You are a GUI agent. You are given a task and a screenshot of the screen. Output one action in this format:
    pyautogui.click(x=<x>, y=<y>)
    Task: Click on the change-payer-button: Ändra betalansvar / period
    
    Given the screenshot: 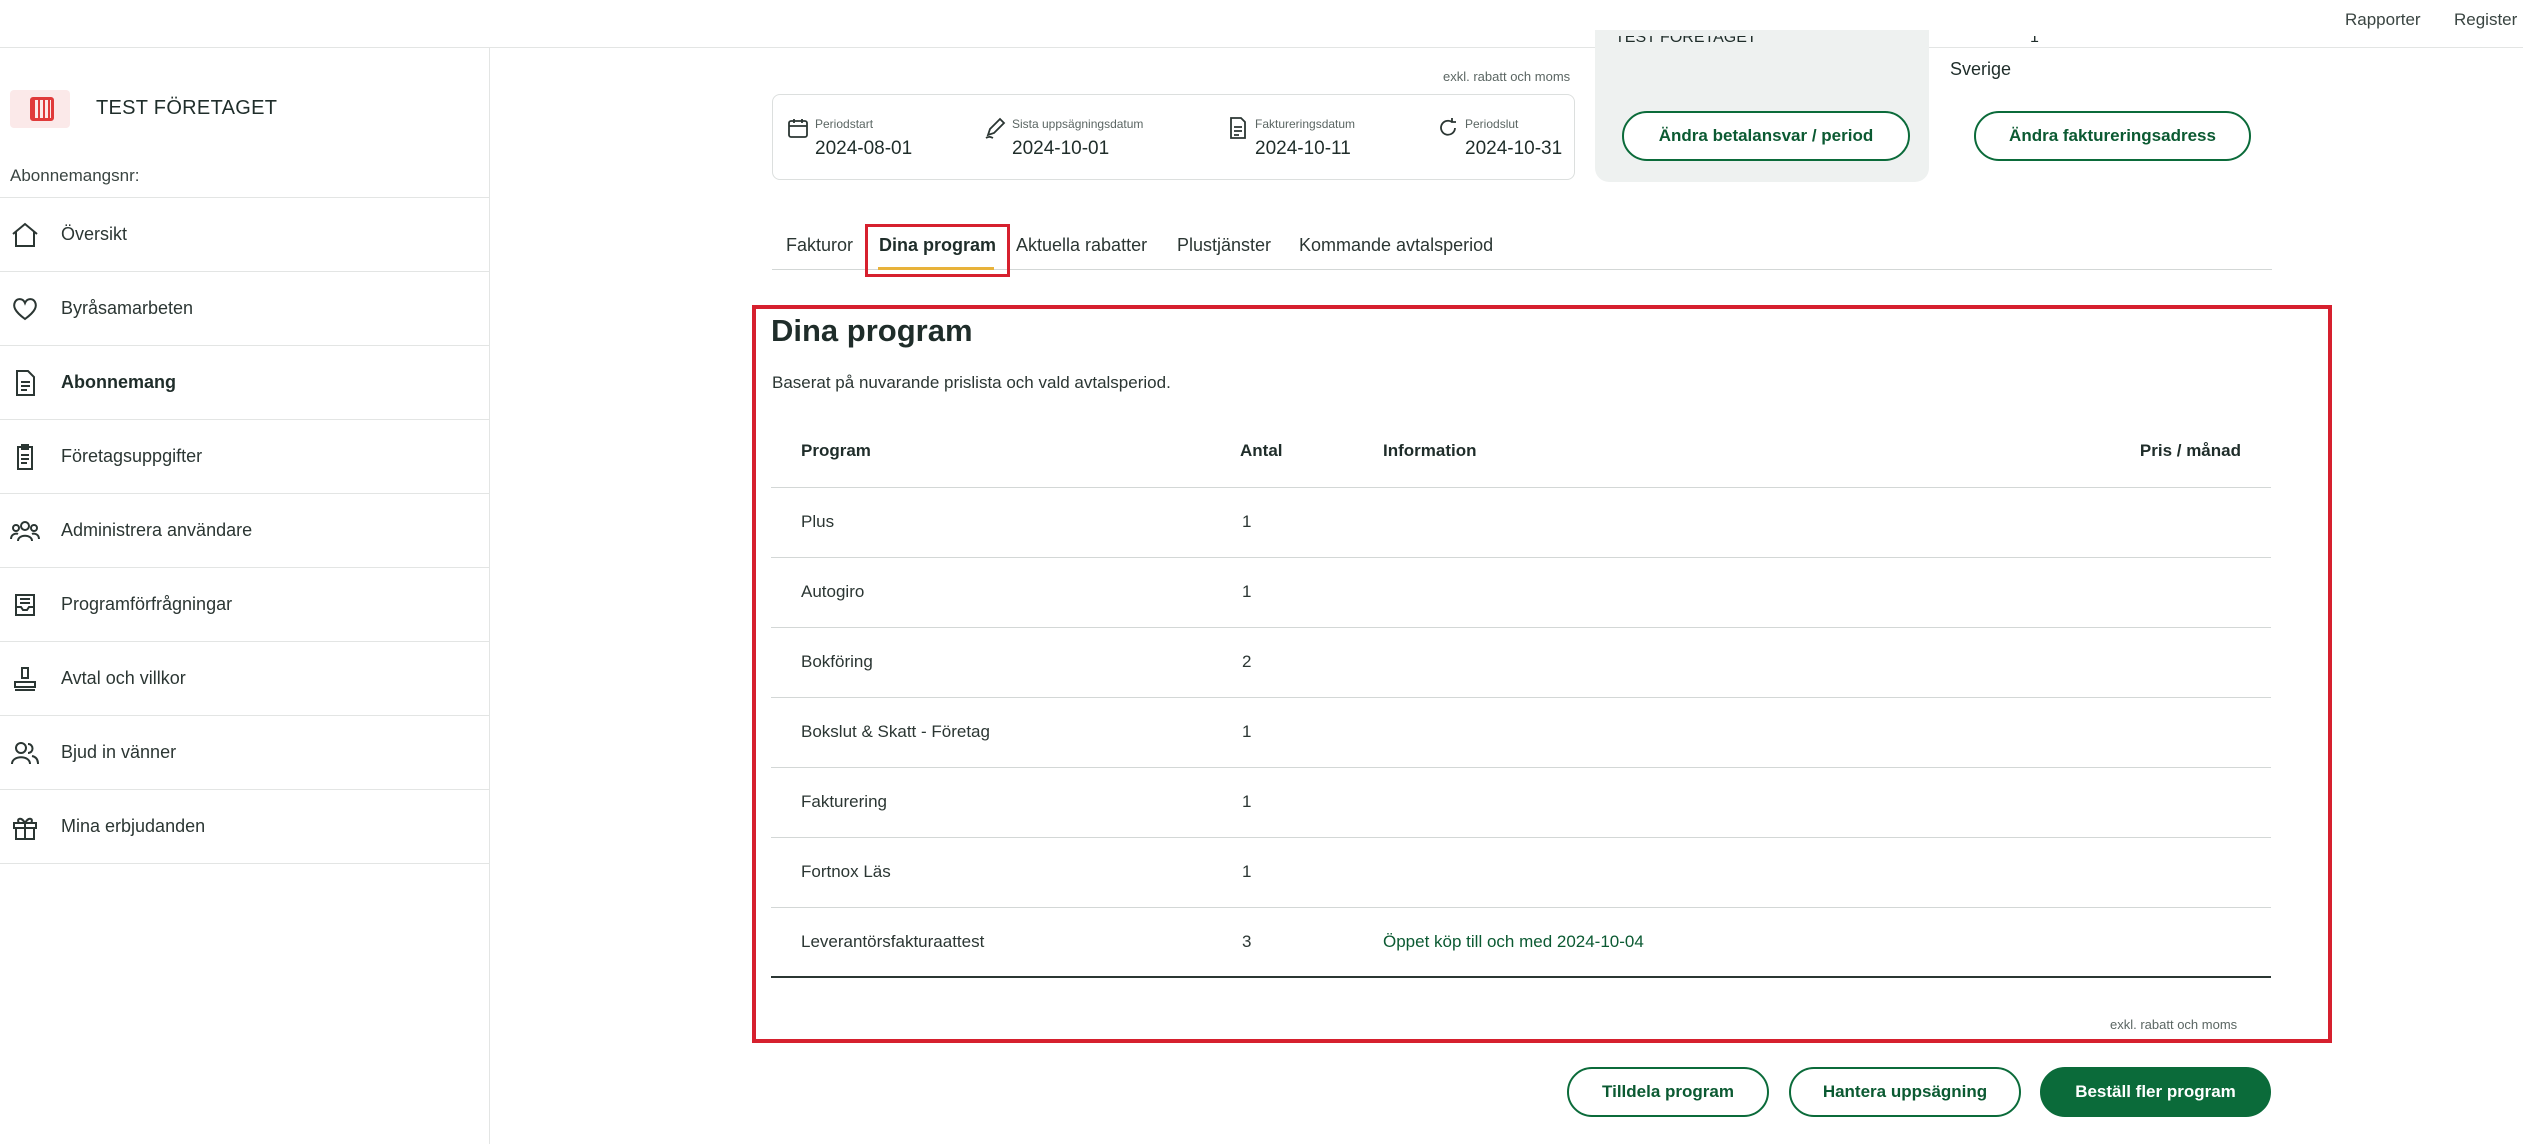 What is the action you would take?
    pyautogui.click(x=1766, y=136)
    